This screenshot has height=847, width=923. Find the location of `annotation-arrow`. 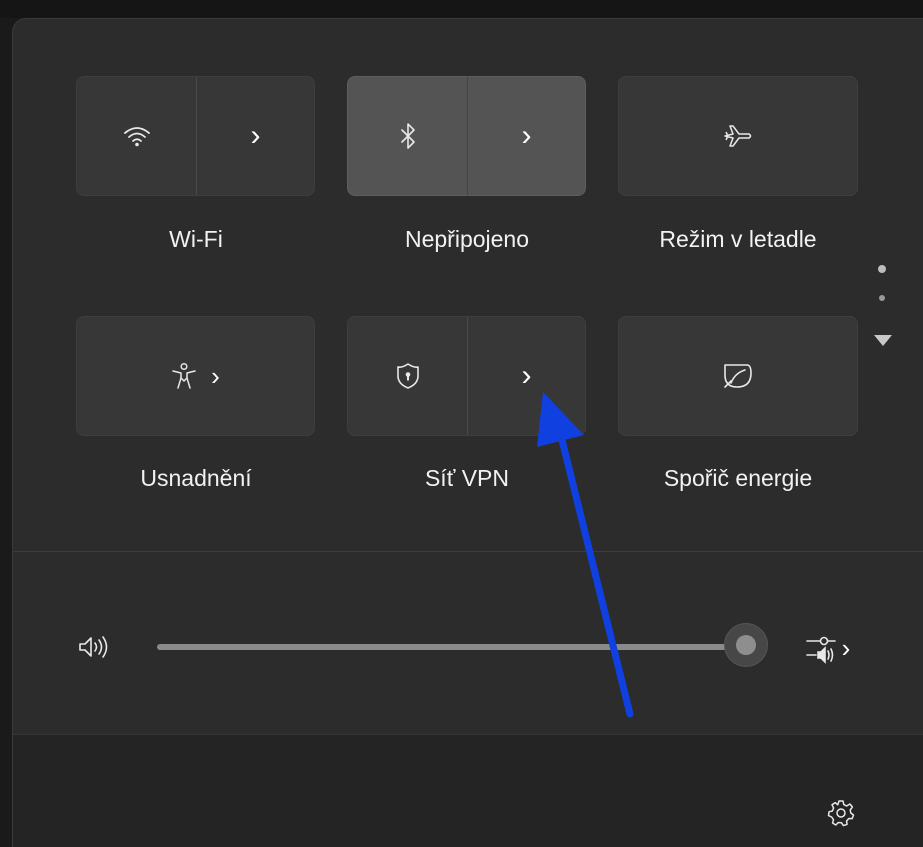

annotation-arrow is located at coordinates (585, 555).